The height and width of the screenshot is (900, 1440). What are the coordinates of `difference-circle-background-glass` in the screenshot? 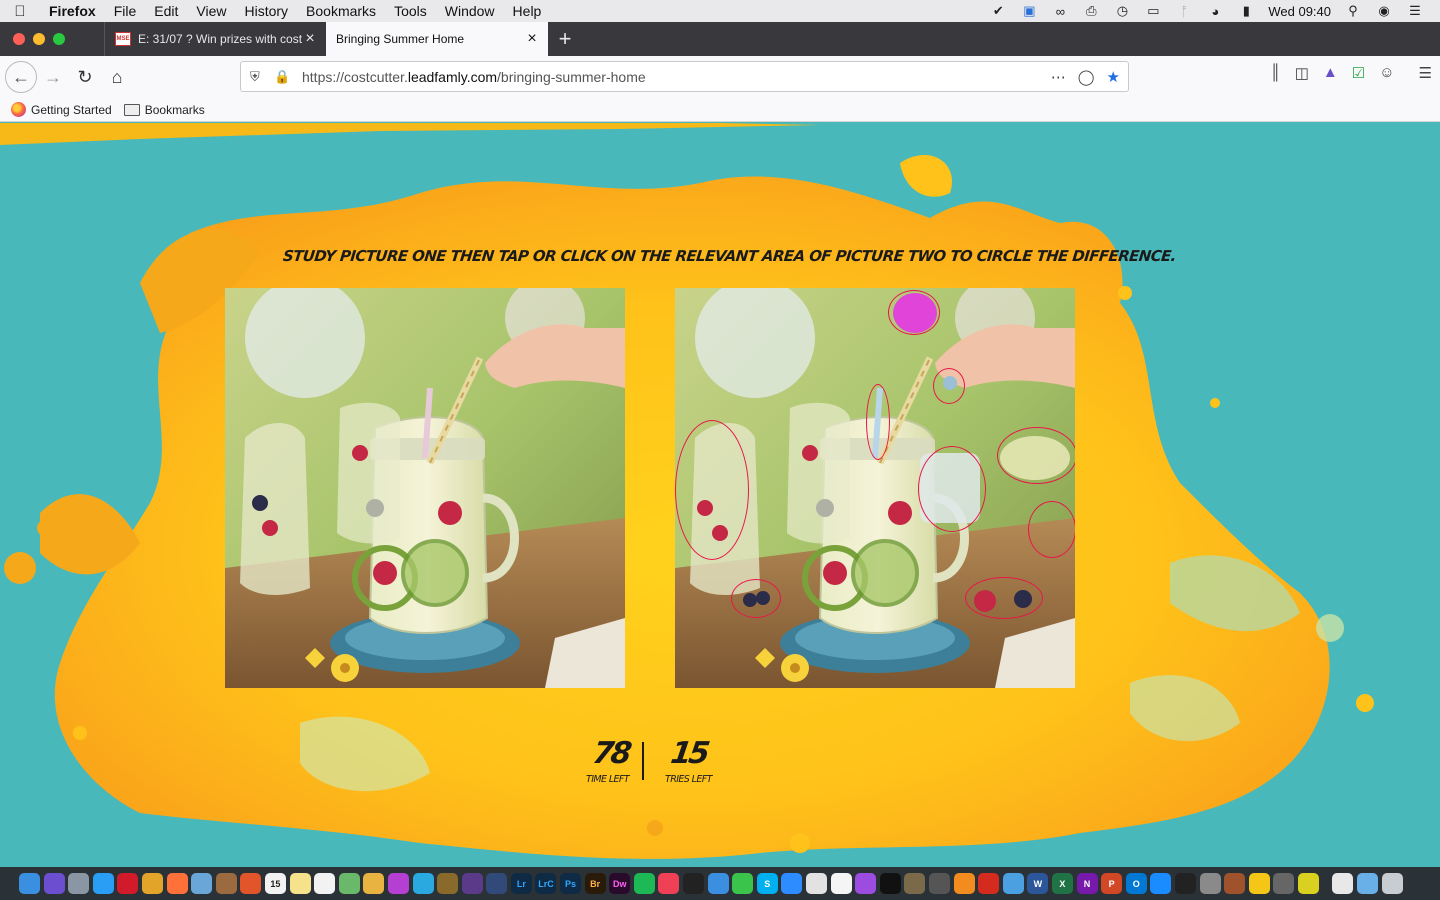 It's located at (712, 490).